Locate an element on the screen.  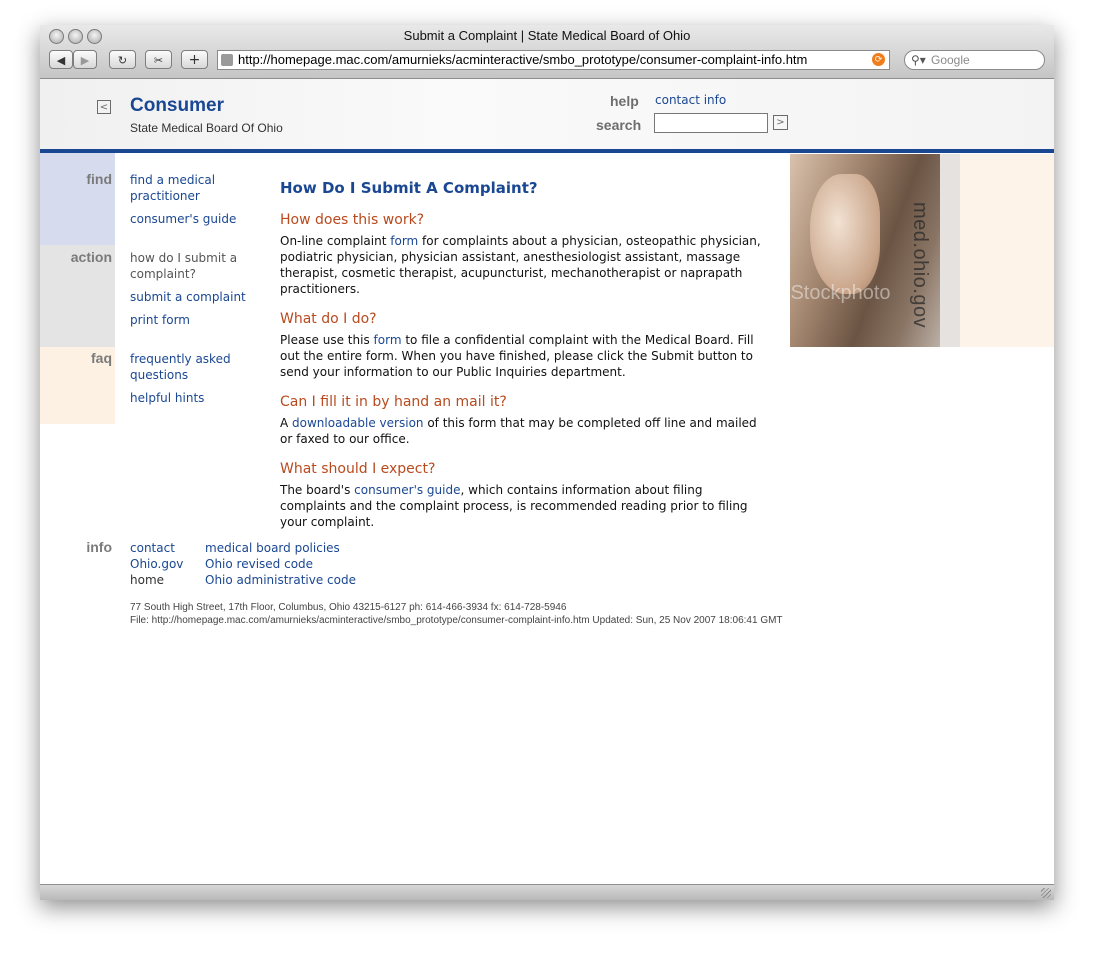
search-icon: ⚲▾ is located at coordinates (918, 60).